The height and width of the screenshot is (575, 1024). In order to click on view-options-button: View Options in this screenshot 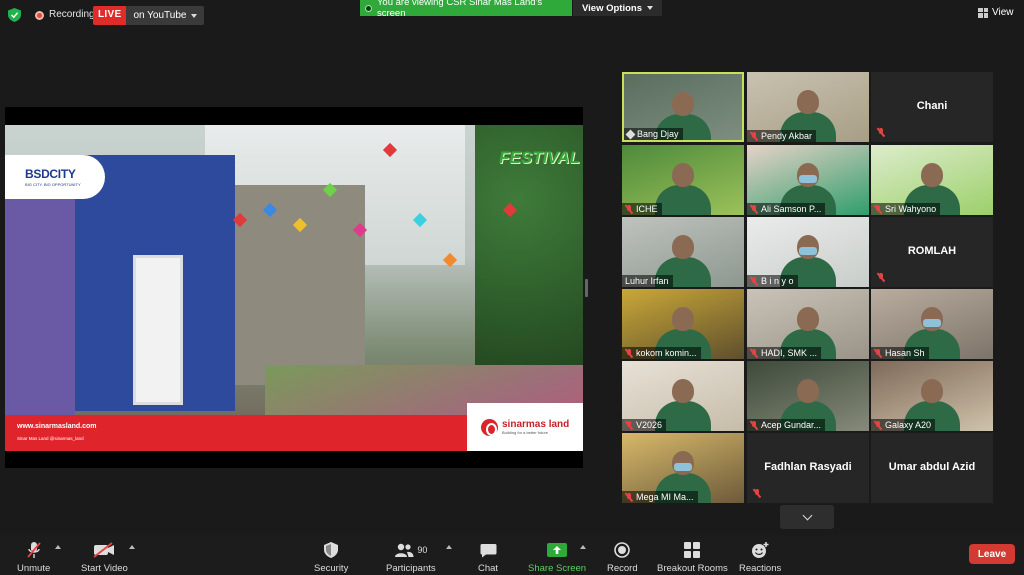, I will do `click(617, 8)`.